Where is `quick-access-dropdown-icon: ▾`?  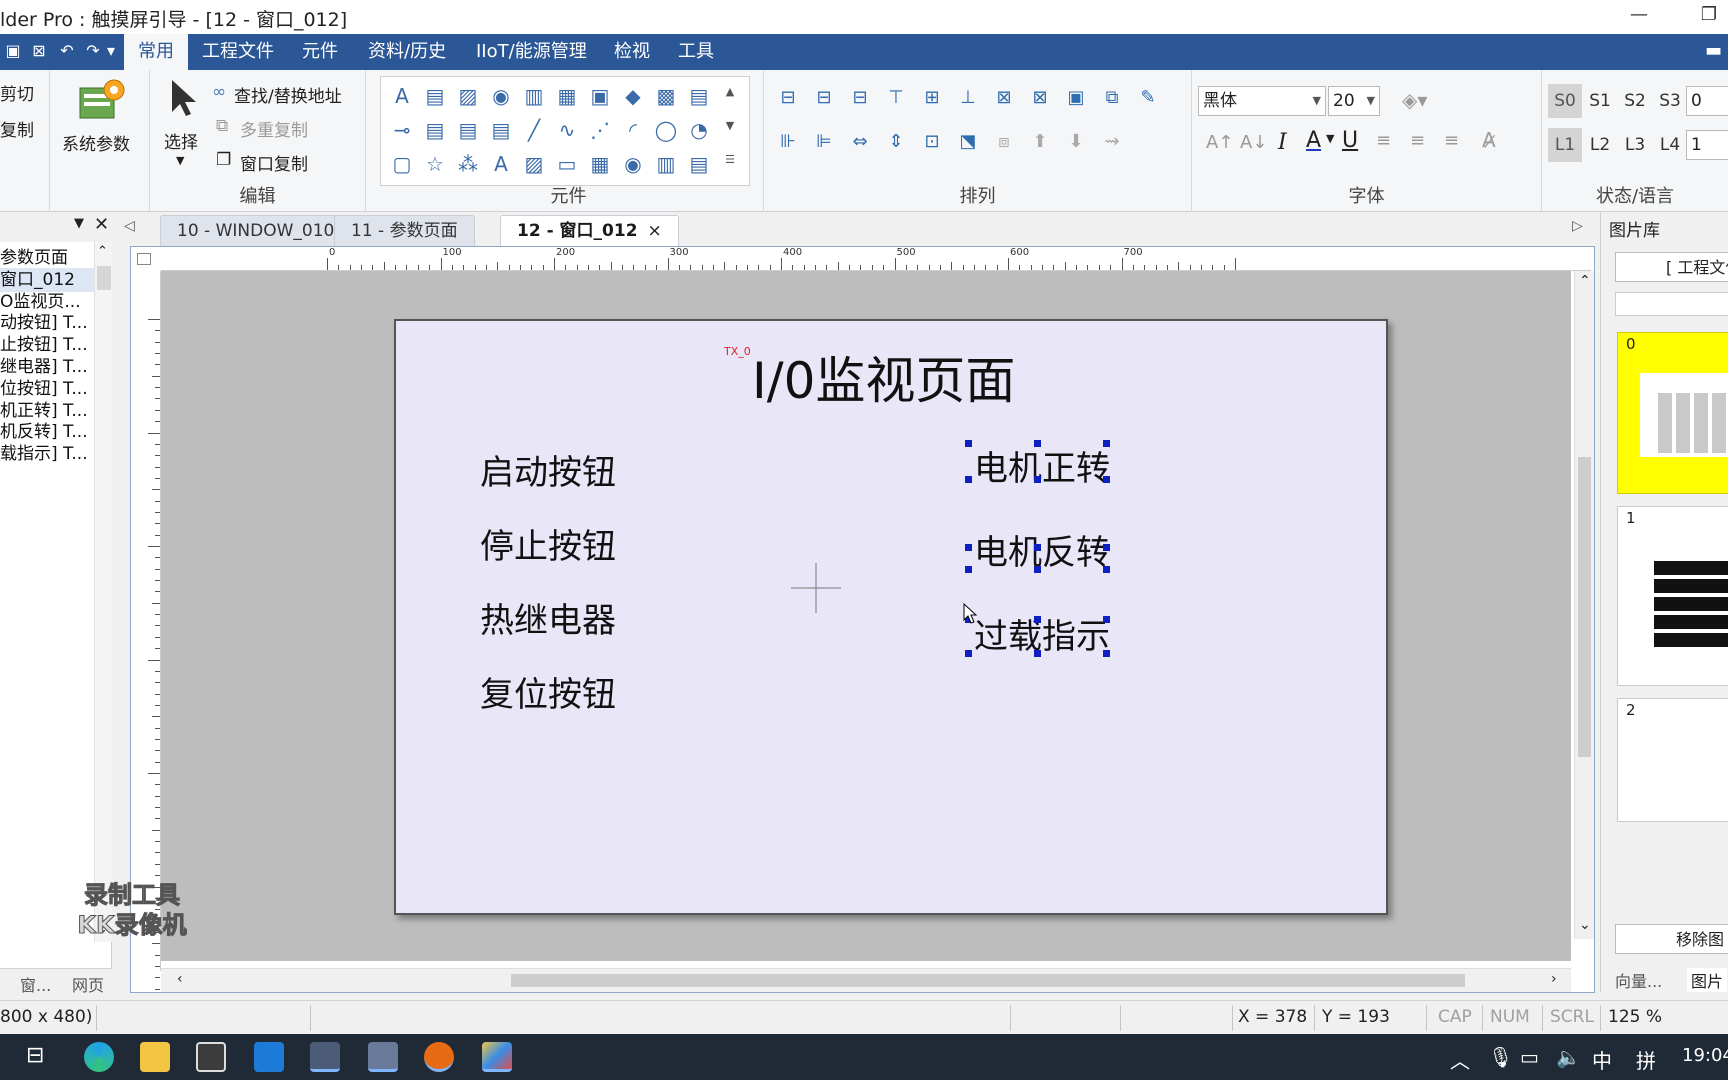
quick-access-dropdown-icon: ▾ is located at coordinates (111, 51).